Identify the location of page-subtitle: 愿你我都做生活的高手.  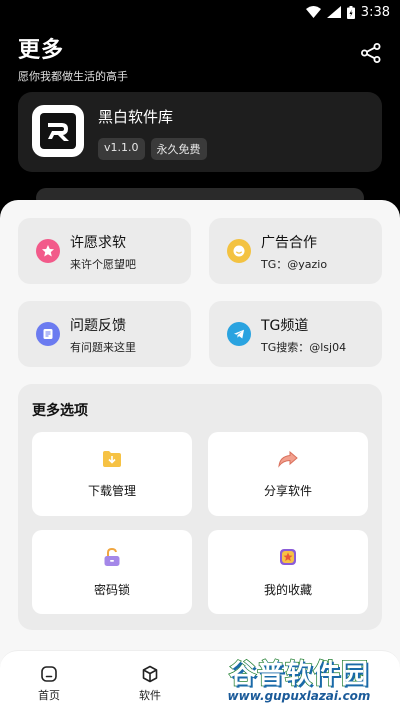
(73, 76).